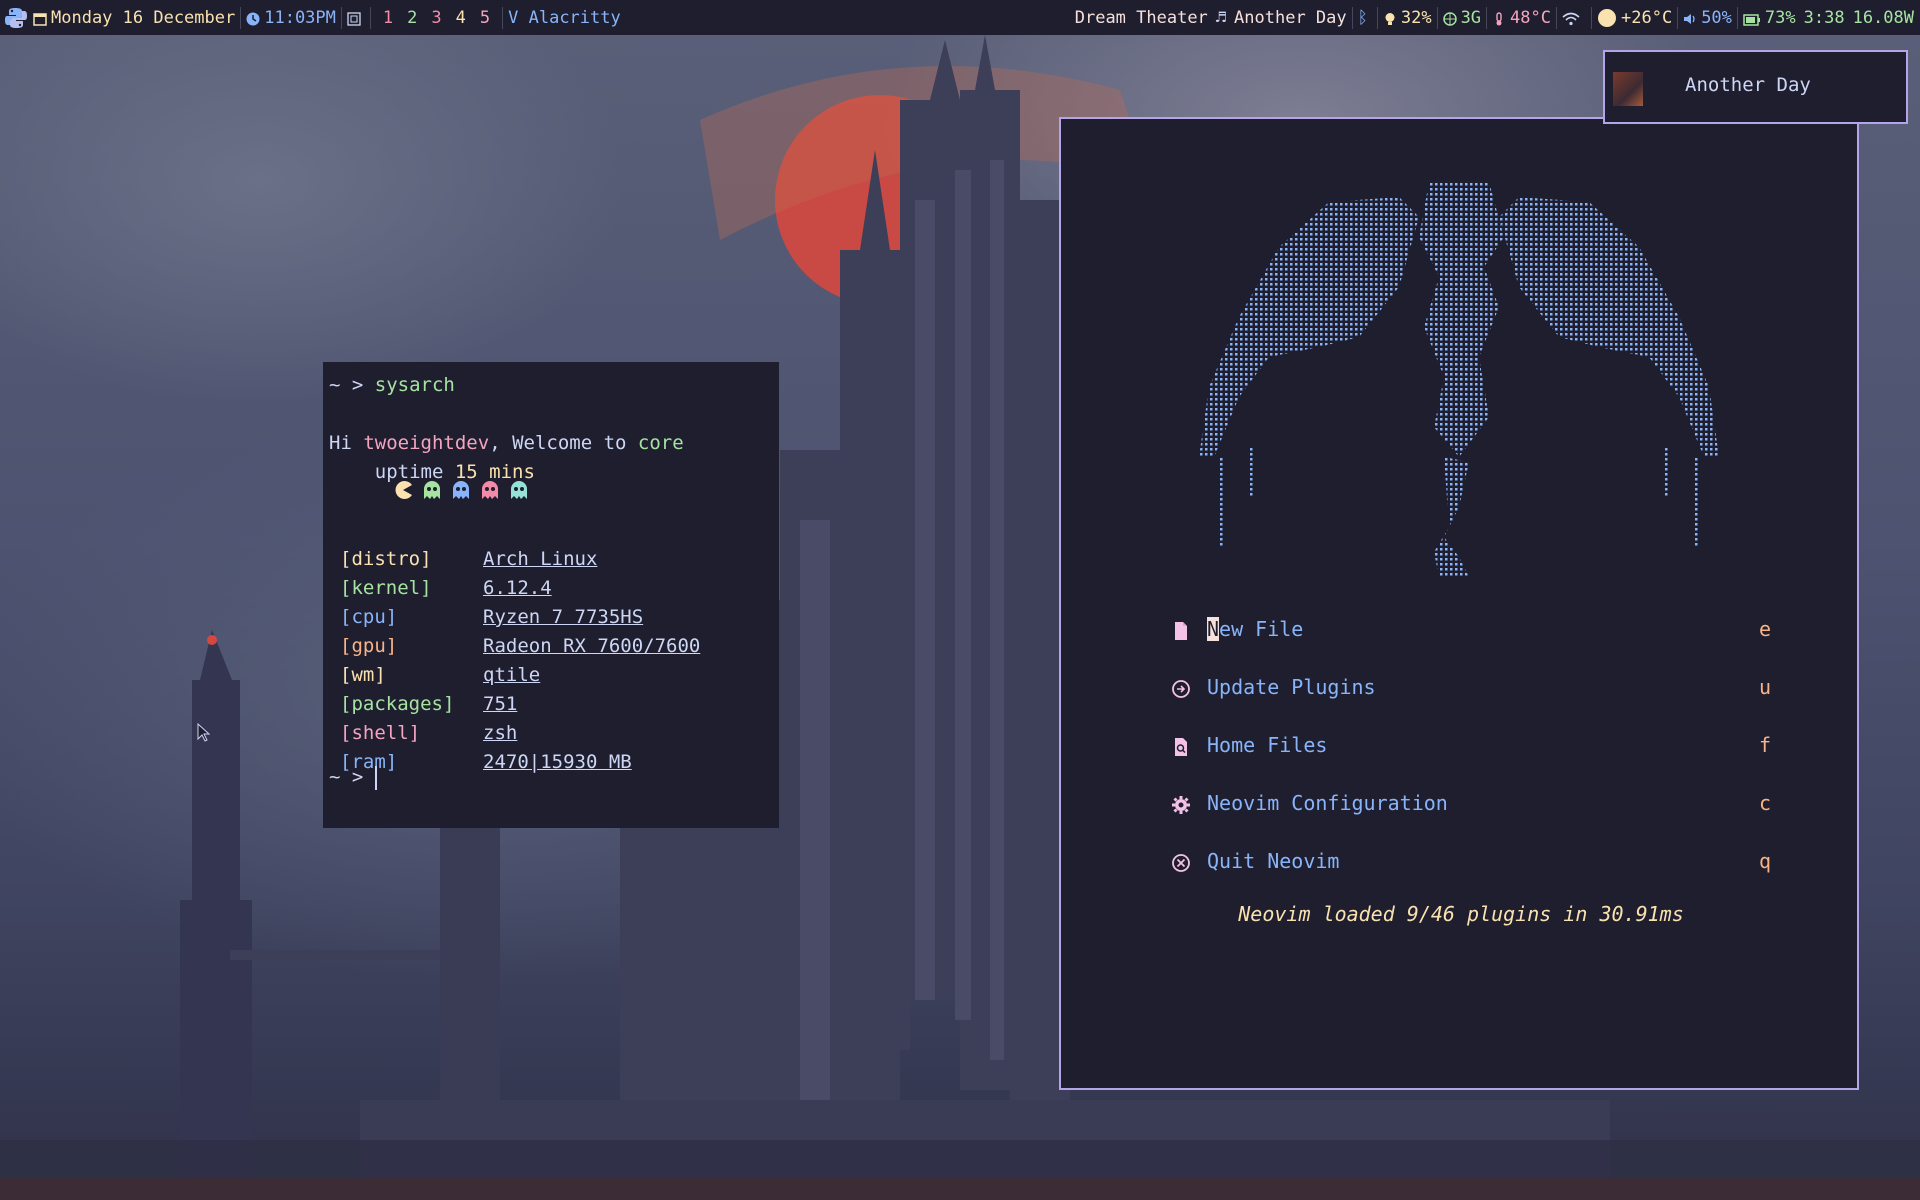 The width and height of the screenshot is (1920, 1200). What do you see at coordinates (414, 385) in the screenshot?
I see `command-text: sysarch` at bounding box center [414, 385].